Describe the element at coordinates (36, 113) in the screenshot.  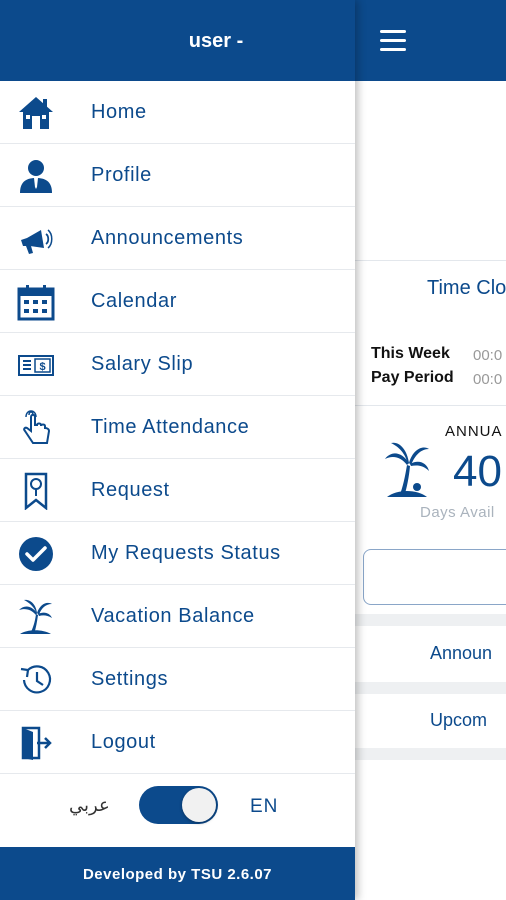
I see `home-icon` at that location.